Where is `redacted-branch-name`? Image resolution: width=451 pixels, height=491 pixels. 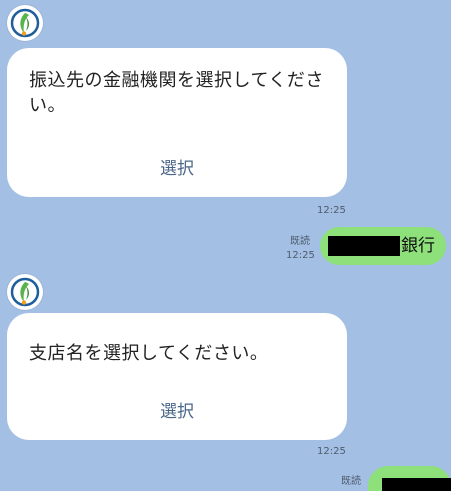
redacted-branch-name is located at coordinates (416, 484).